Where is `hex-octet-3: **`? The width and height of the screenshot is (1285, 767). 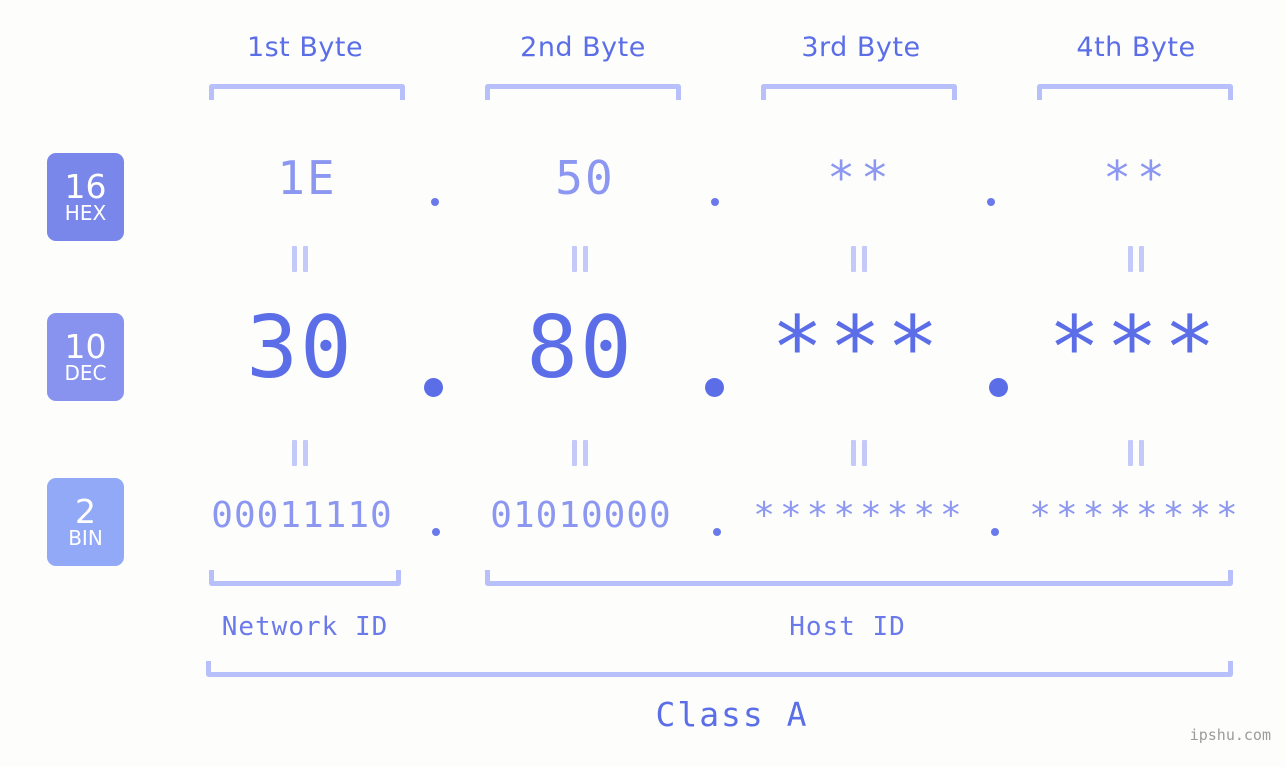
hex-octet-3: ** is located at coordinates (861, 178).